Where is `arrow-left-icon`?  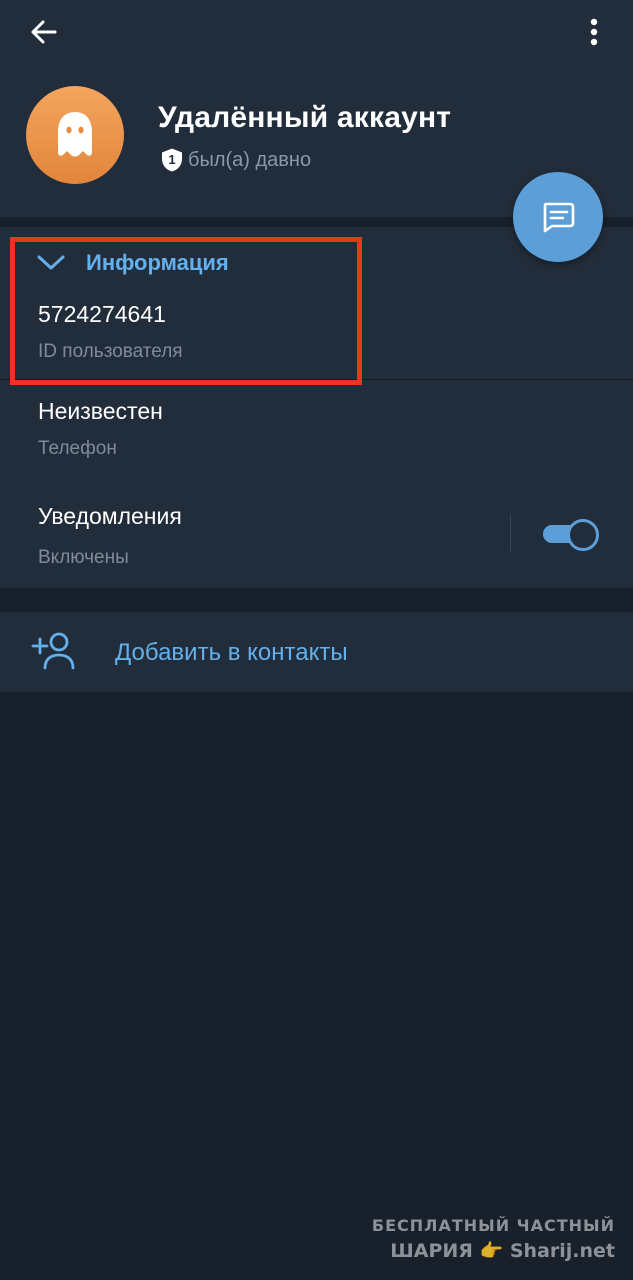
arrow-left-icon is located at coordinates (44, 32).